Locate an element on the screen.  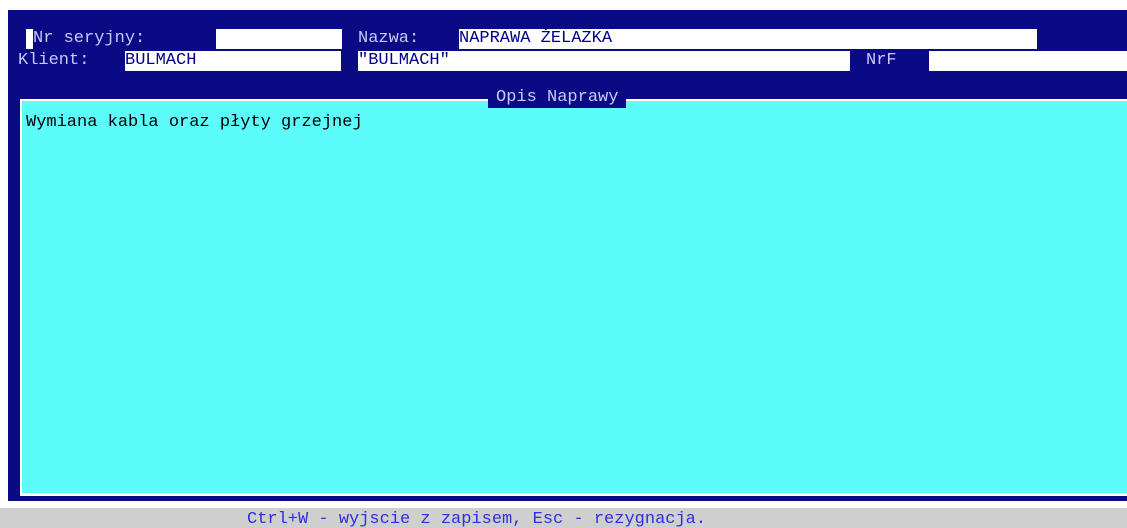
client-code-input: BULMACH is located at coordinates (233, 61).